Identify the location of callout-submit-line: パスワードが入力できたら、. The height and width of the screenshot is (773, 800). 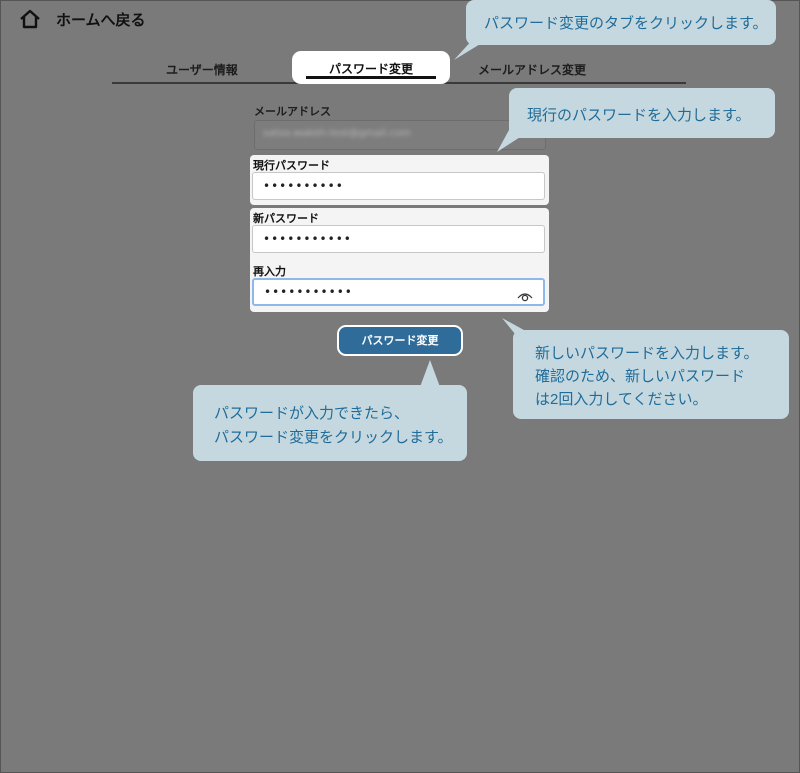
(312, 413).